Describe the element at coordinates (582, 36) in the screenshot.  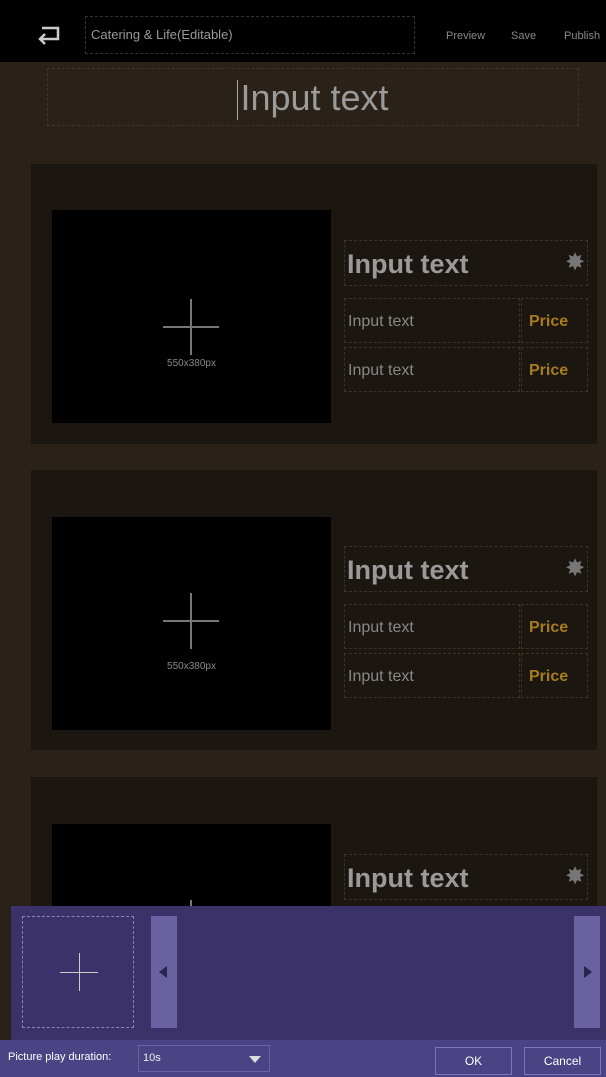
I see `publish-button: Publish` at that location.